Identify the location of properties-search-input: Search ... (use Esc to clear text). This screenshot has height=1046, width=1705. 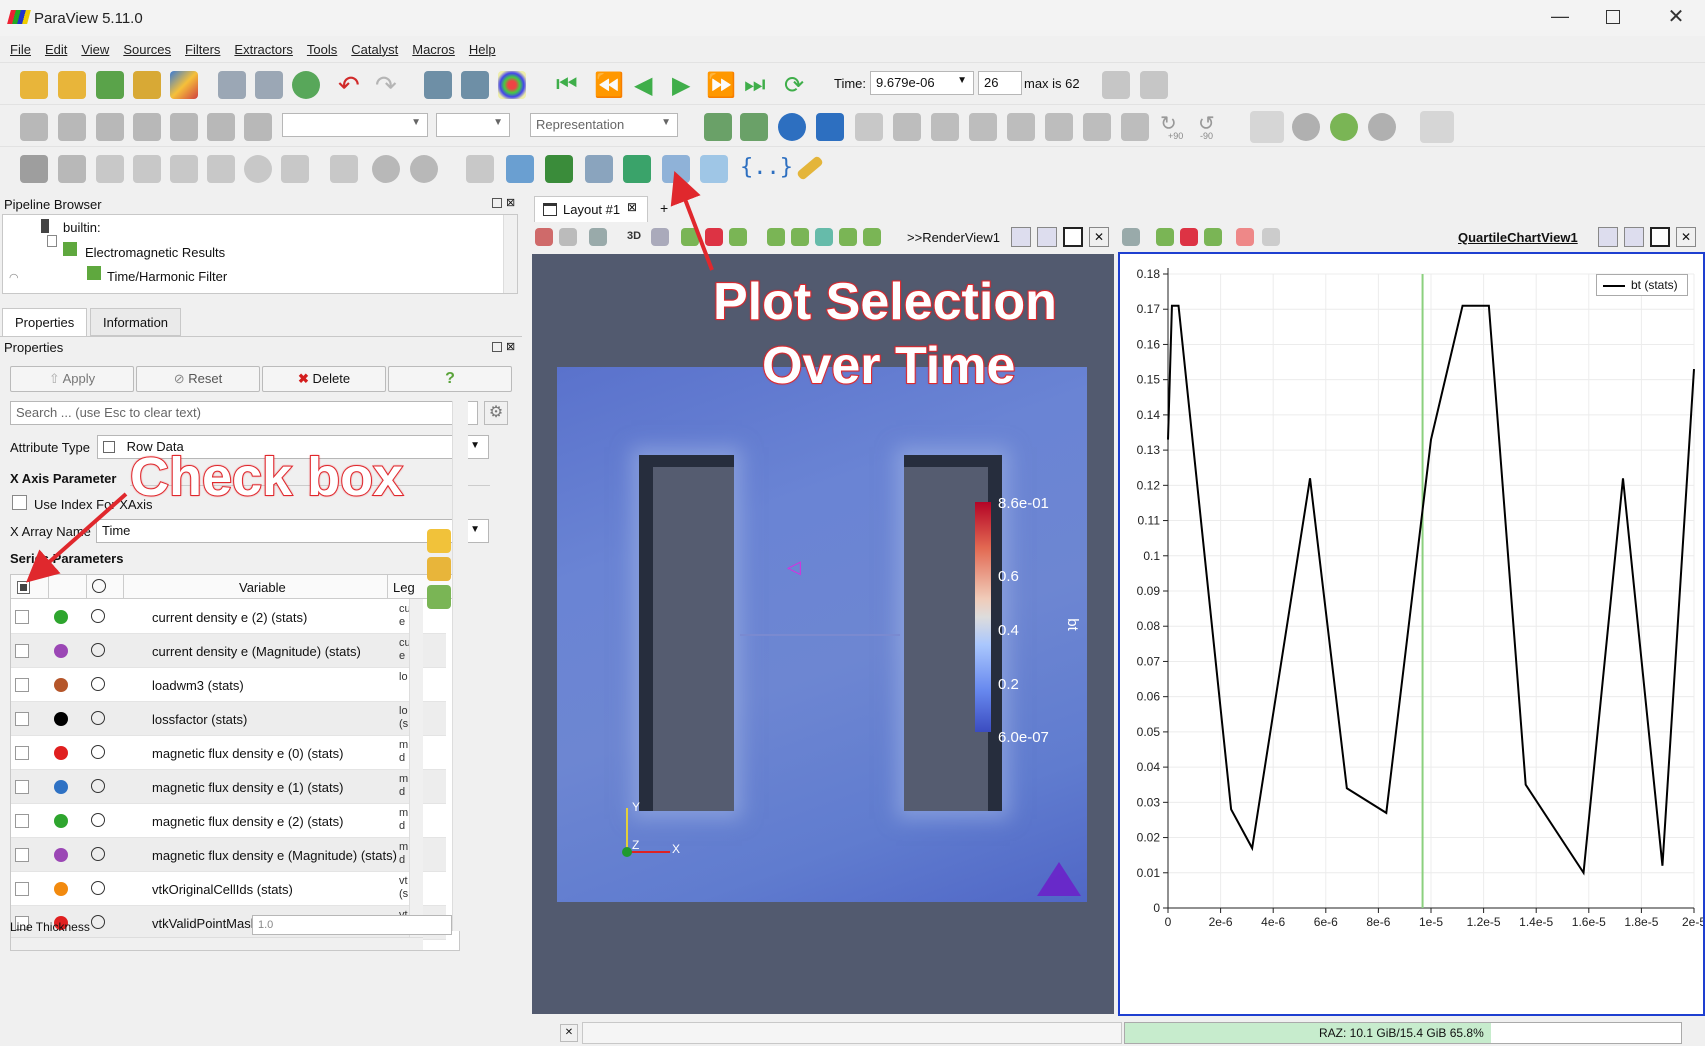
(244, 413).